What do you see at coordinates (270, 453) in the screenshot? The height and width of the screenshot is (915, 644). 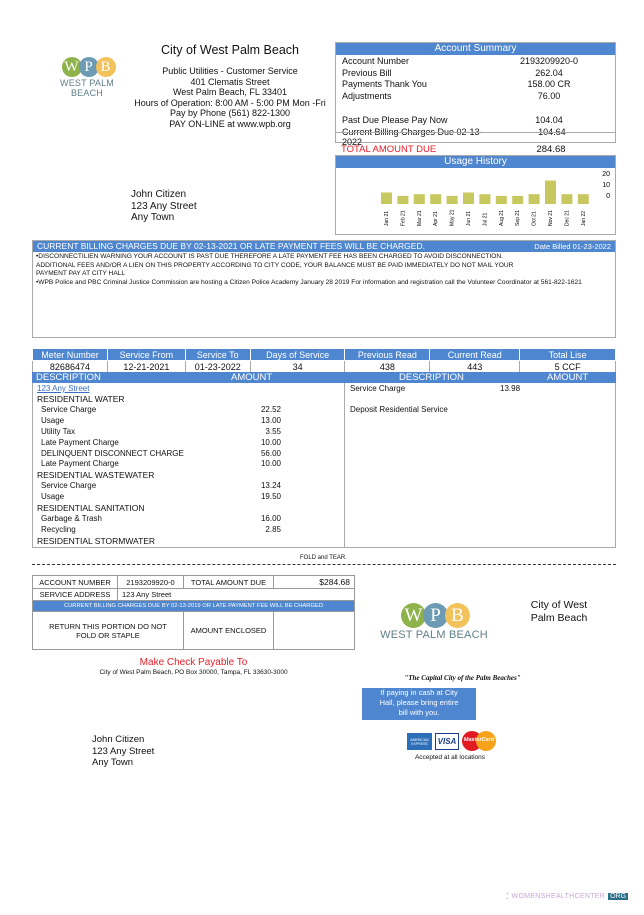 I see `charge-amount: 56.00` at bounding box center [270, 453].